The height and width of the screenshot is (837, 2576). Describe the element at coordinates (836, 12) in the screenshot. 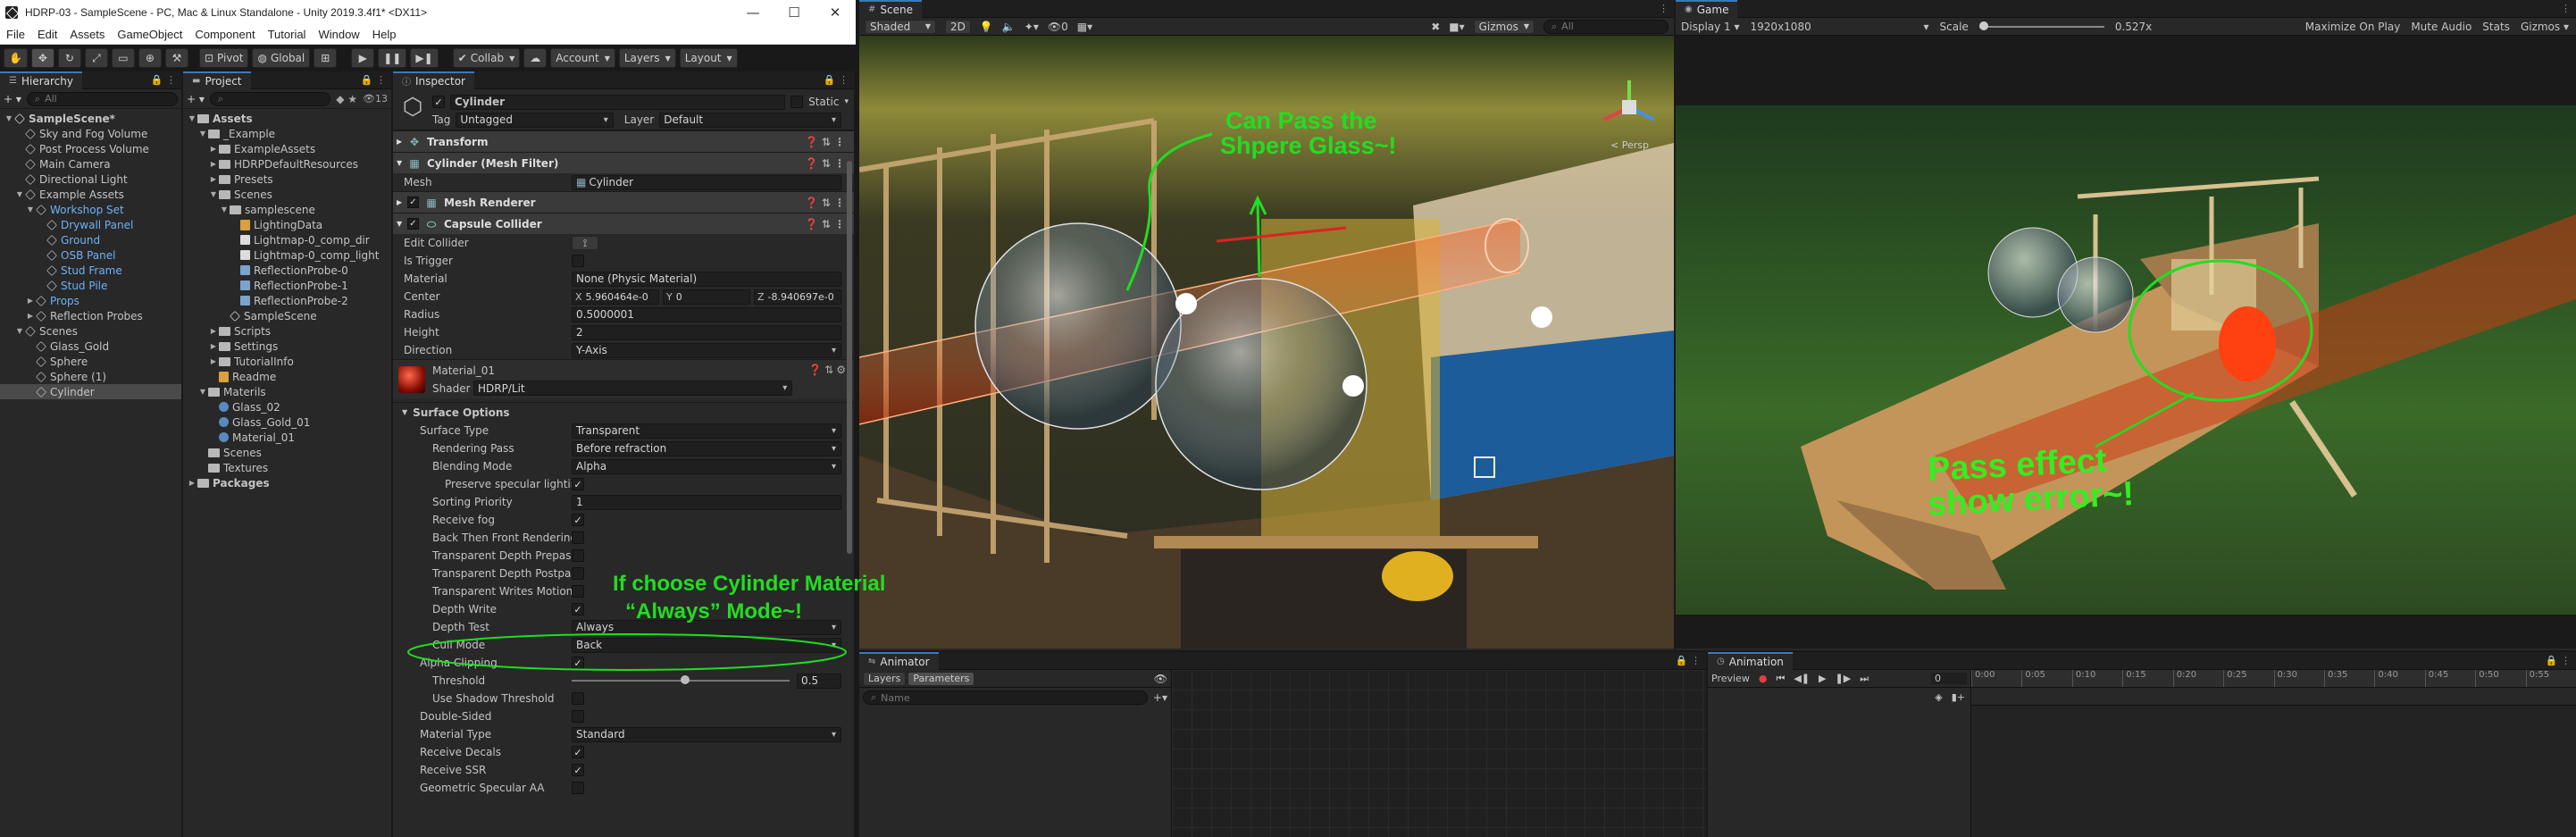

I see `close-icon: ✕` at that location.